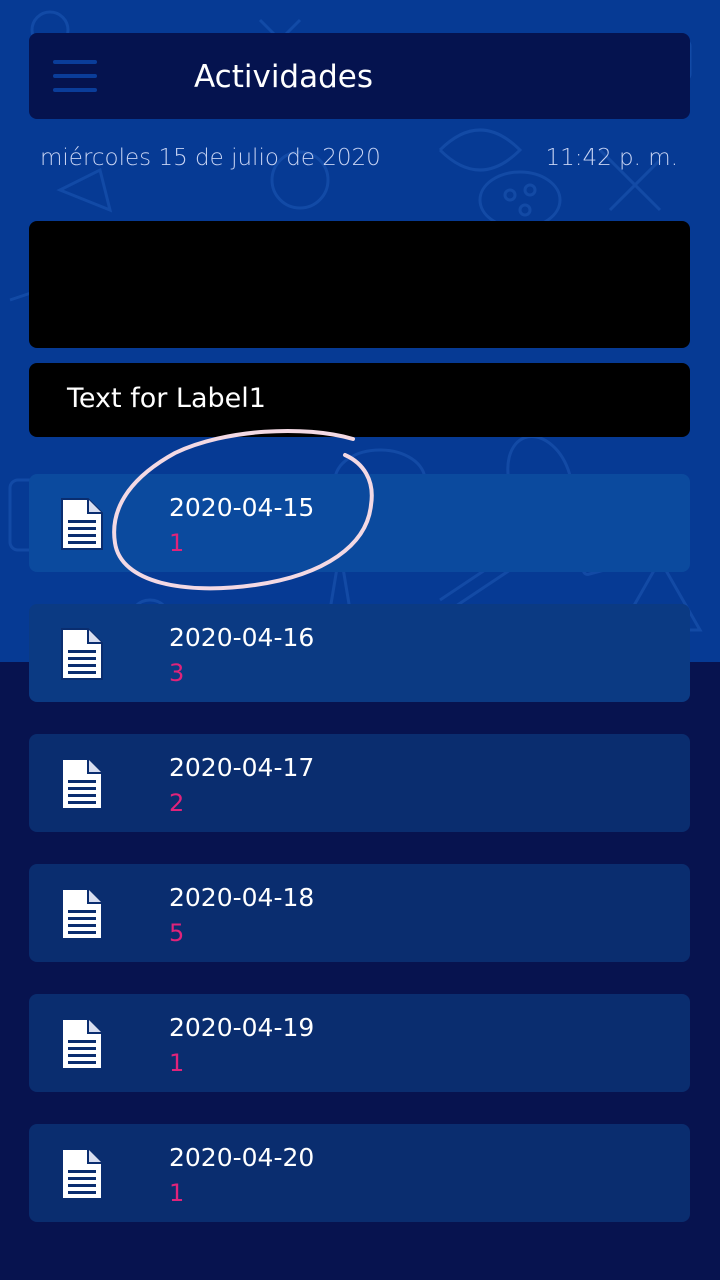 Image resolution: width=720 pixels, height=1280 pixels. Describe the element at coordinates (359, 1173) in the screenshot. I see `list-item: 2020-04-20 1` at that location.